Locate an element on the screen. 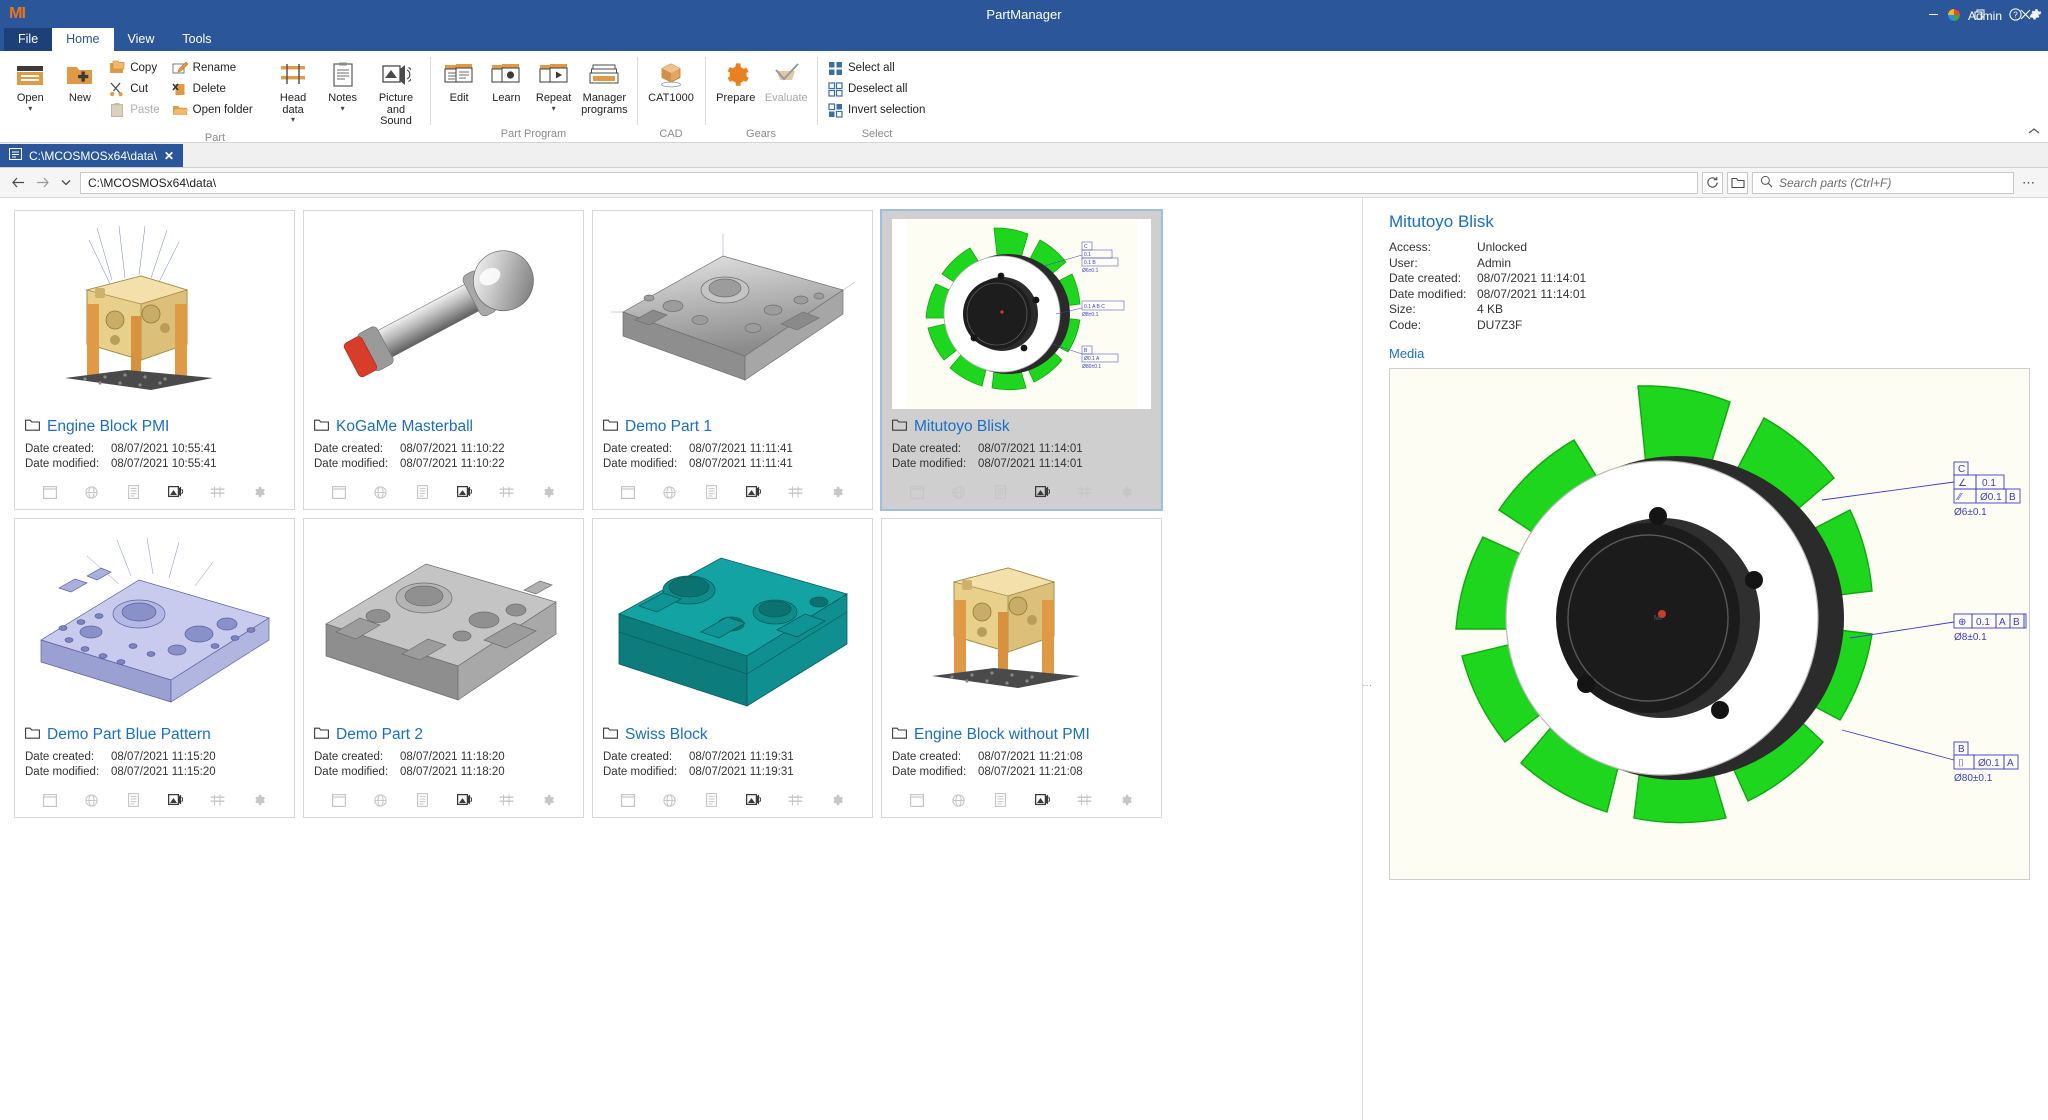 This screenshot has height=1120, width=2048. overflow-menu-button: ⋯ is located at coordinates (2029, 183).